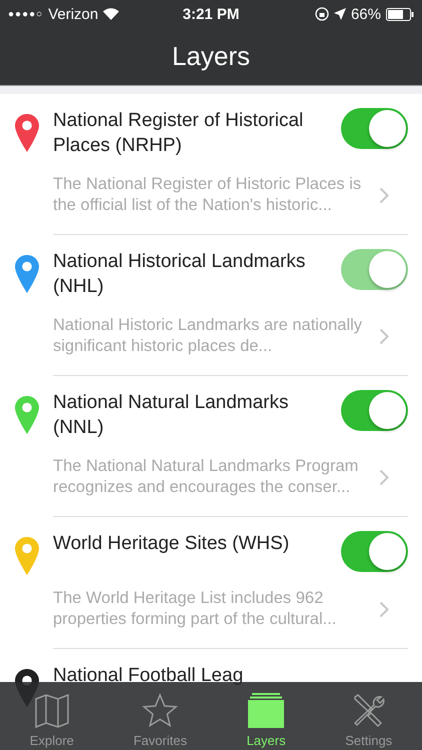 Image resolution: width=422 pixels, height=750 pixels. I want to click on map-icon, so click(52, 711).